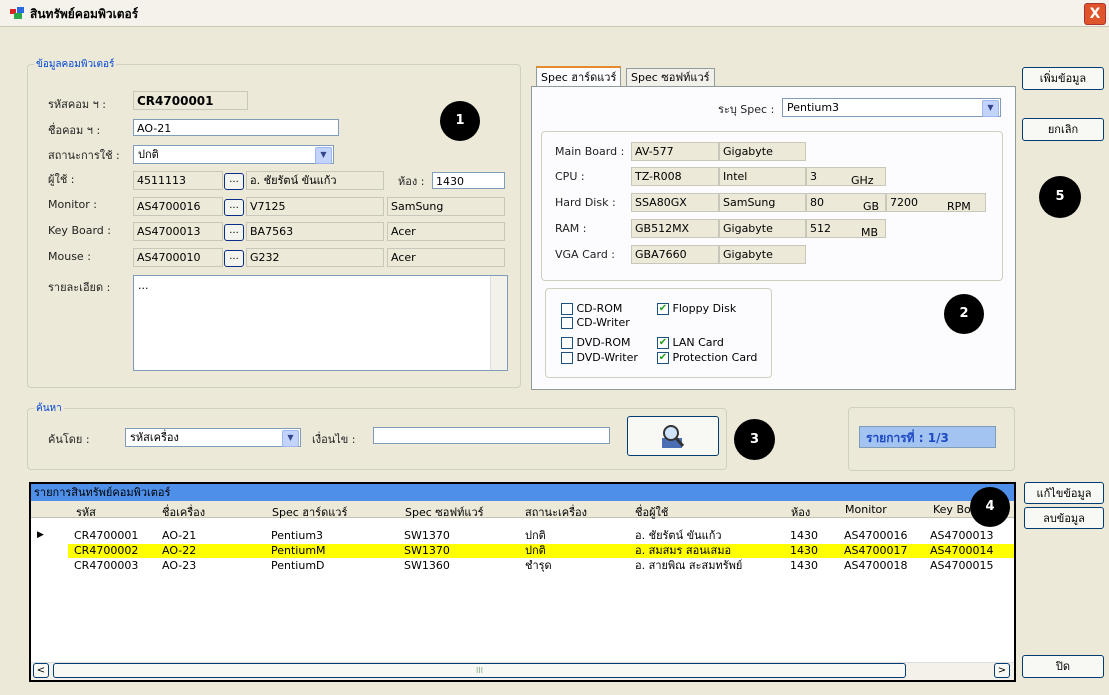 This screenshot has width=1109, height=695. Describe the element at coordinates (556, 512) in the screenshot. I see `grid-col-status: สถานะเครื่อง` at that location.